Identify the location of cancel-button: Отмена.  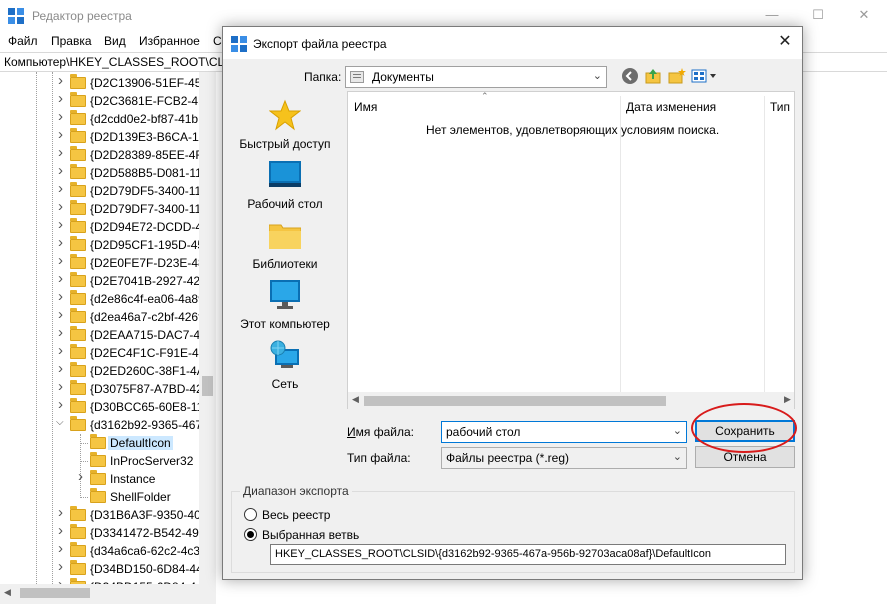
(745, 457).